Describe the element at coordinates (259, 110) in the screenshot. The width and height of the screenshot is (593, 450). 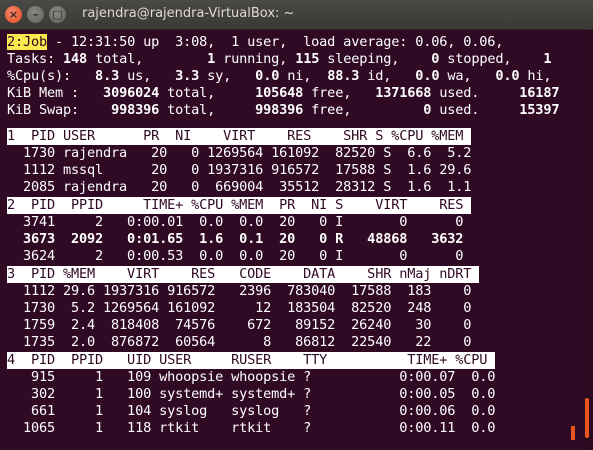
I see `swap-free: 998396` at that location.